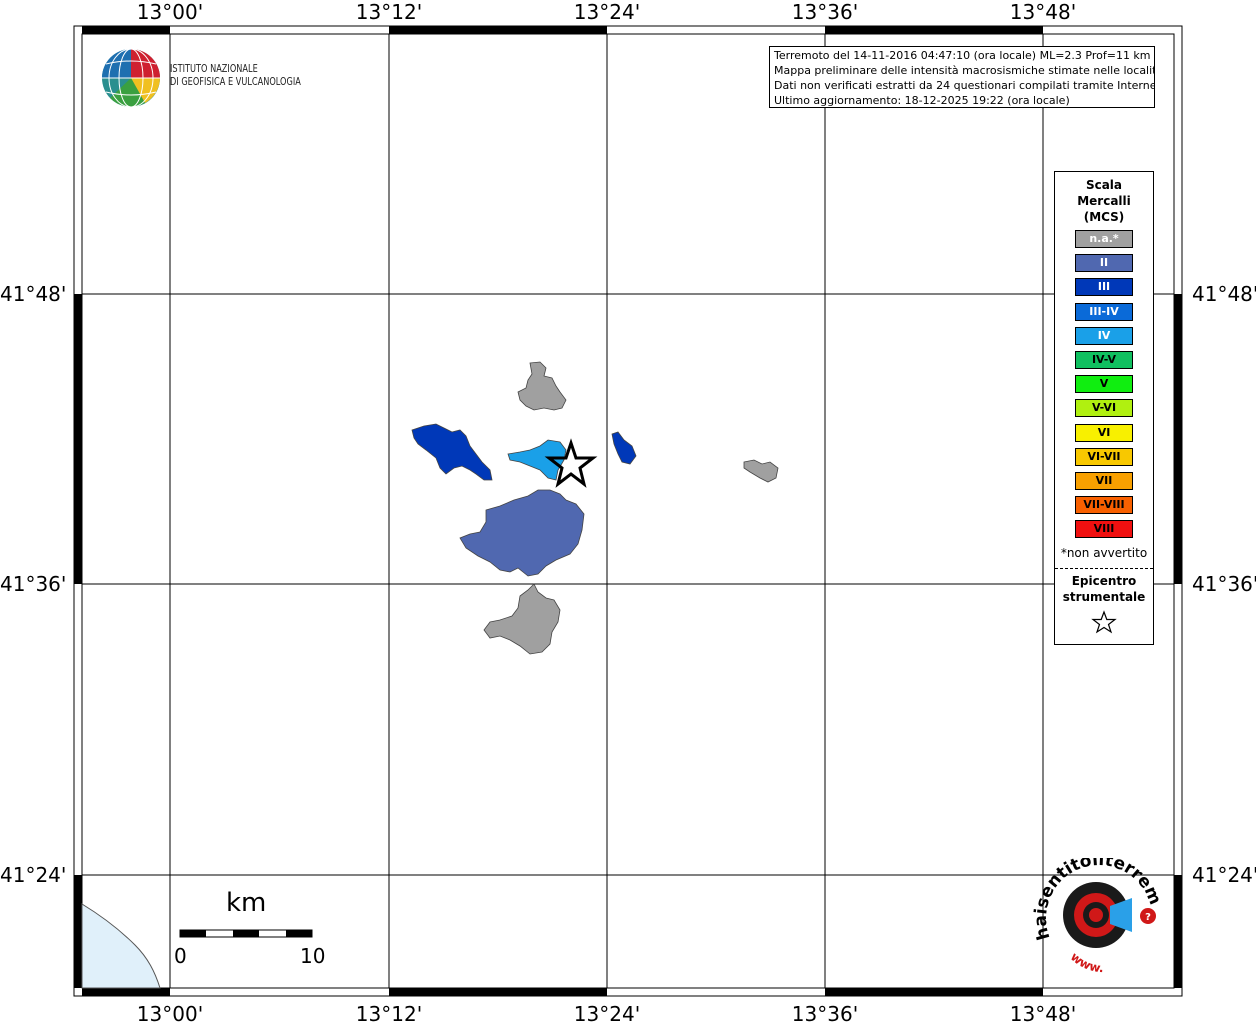 This screenshot has width=1256, height=1026. What do you see at coordinates (1104, 622) in the screenshot?
I see `legend-star-icon` at bounding box center [1104, 622].